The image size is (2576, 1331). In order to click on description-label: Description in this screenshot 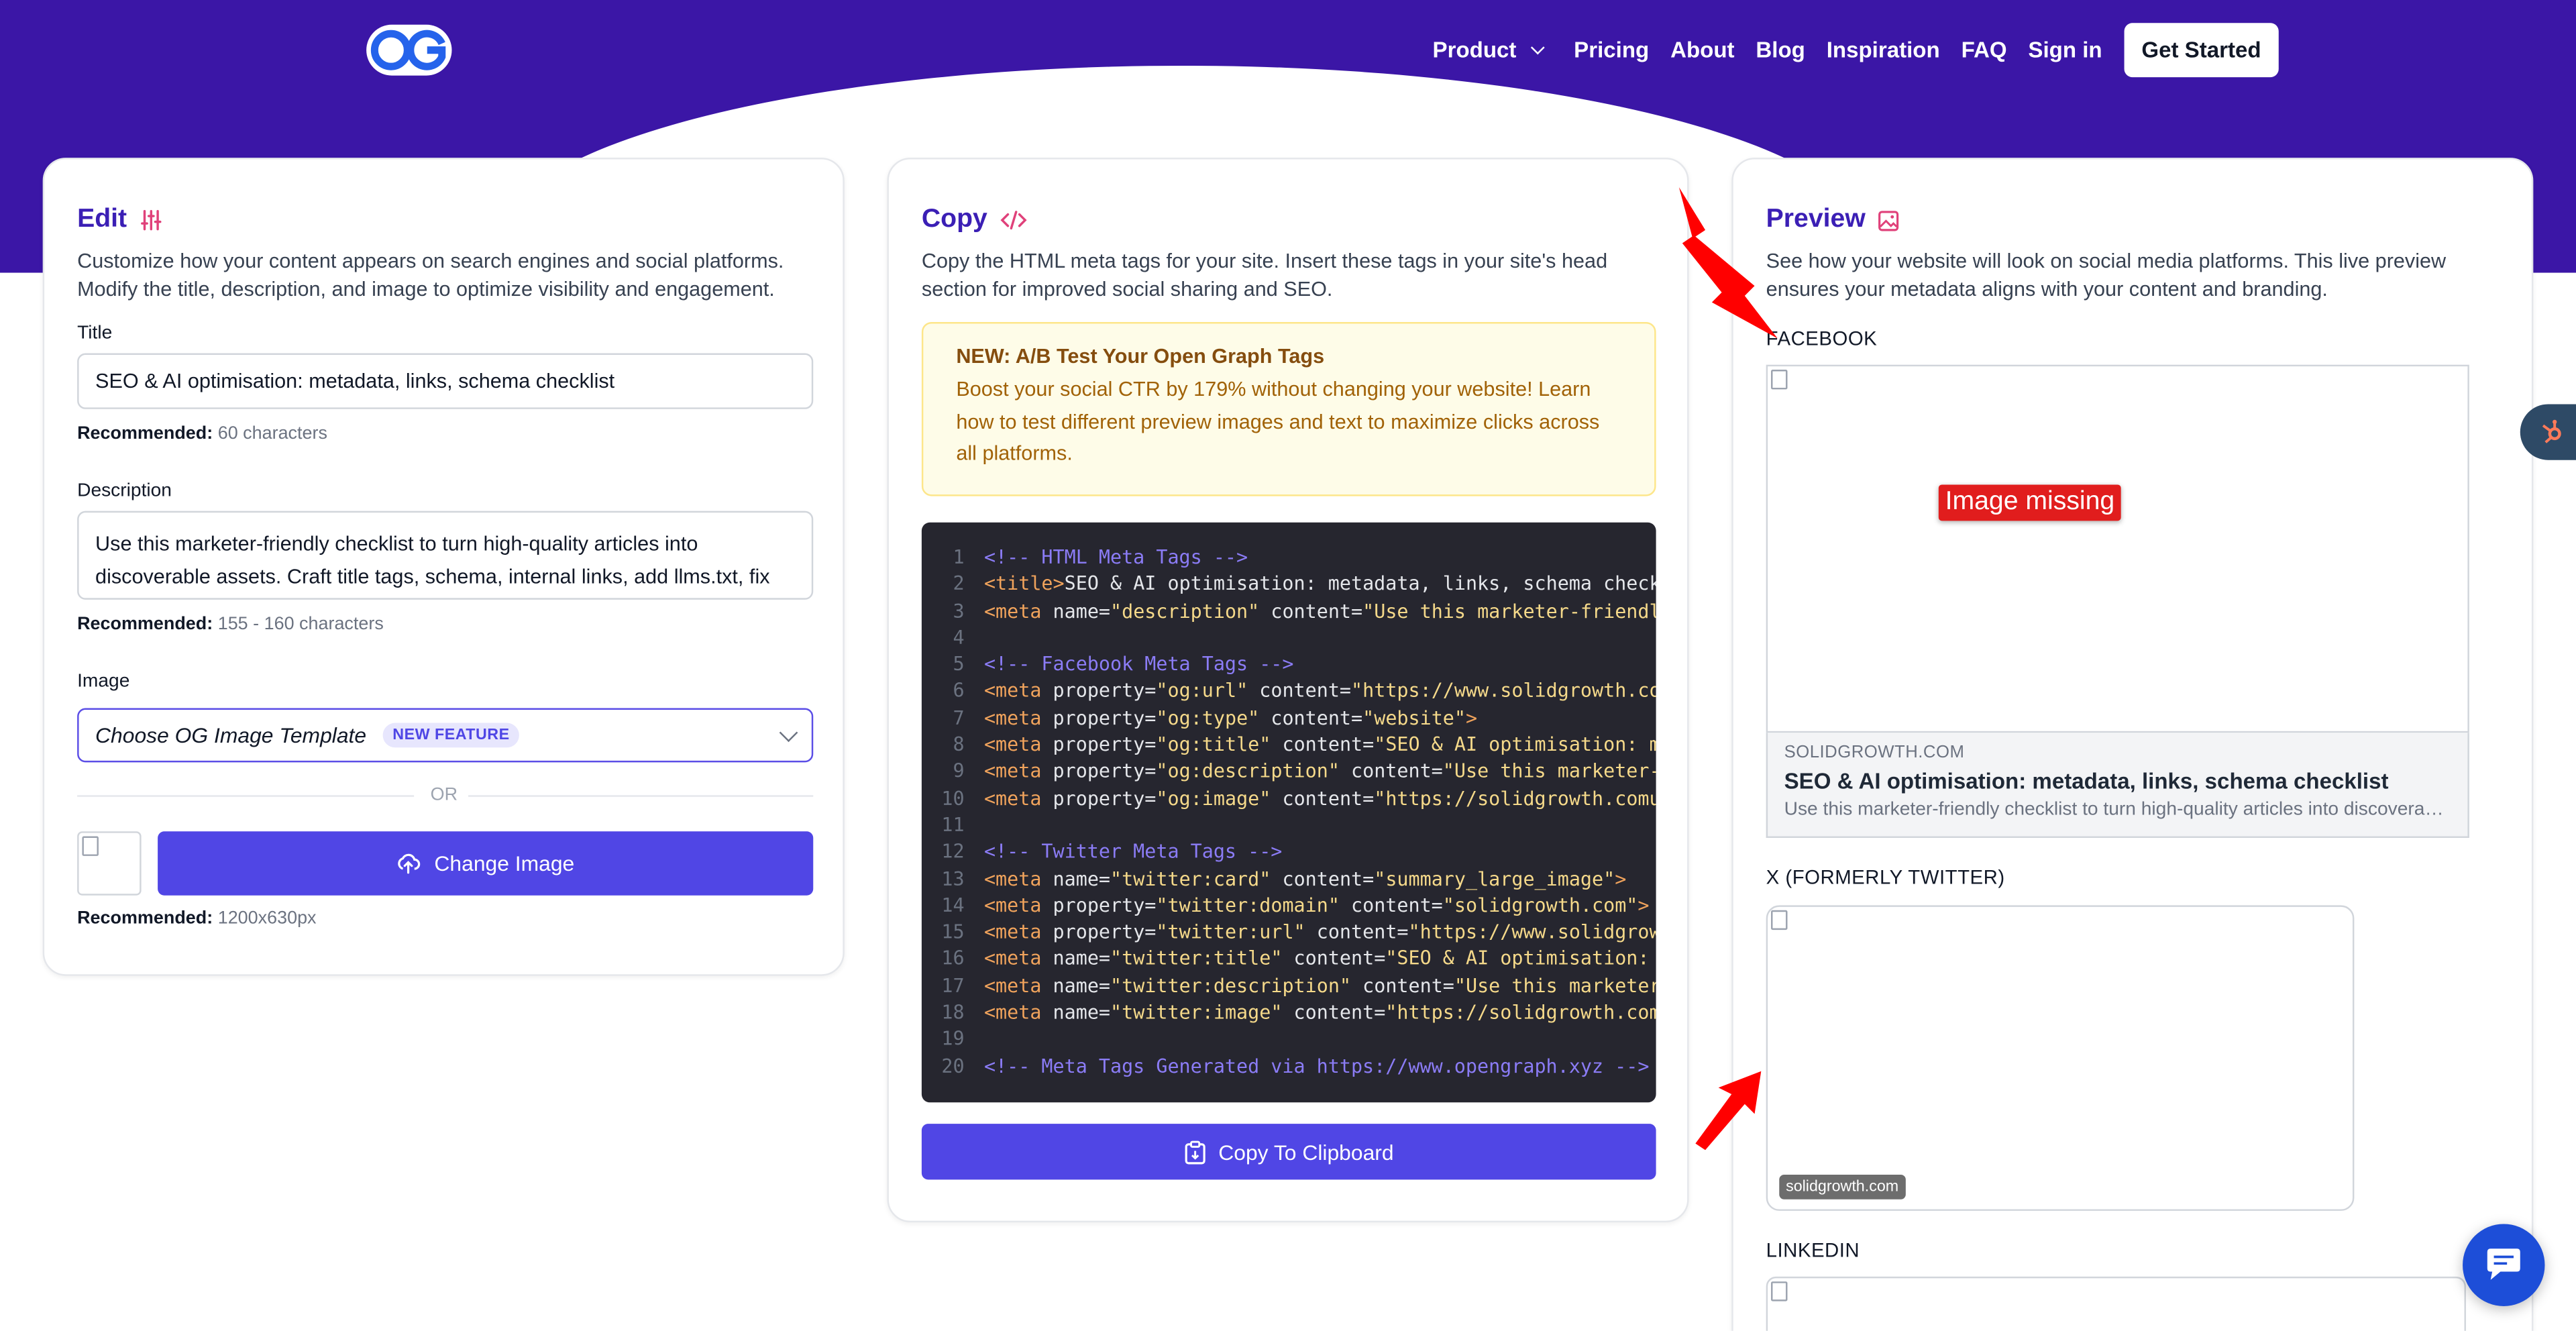, I will do `click(124, 491)`.